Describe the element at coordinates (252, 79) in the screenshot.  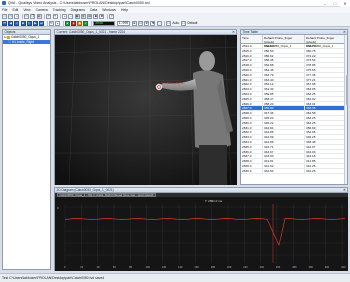
I see `table-cell: 2821.0` at that location.